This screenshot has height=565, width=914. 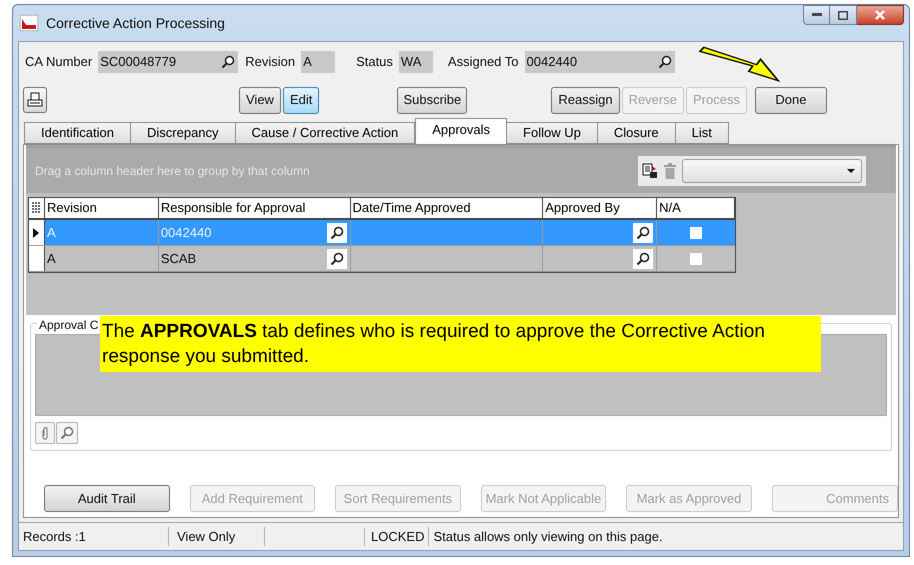 What do you see at coordinates (397, 536) in the screenshot?
I see `status-text: LOCKED` at bounding box center [397, 536].